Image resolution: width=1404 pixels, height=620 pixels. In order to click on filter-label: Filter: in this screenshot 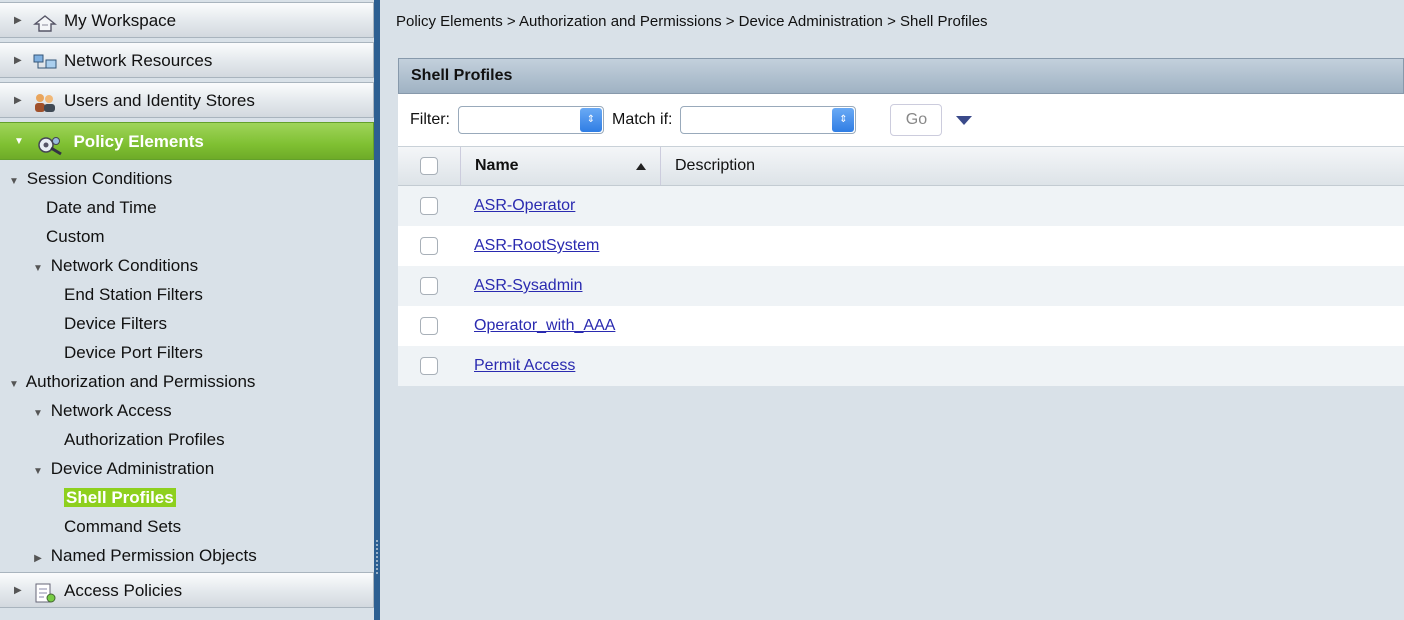, I will do `click(430, 119)`.